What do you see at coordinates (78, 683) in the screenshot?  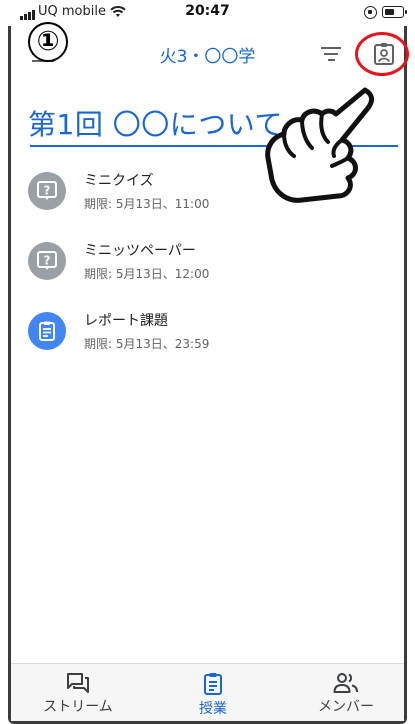 I see `stream-icon` at bounding box center [78, 683].